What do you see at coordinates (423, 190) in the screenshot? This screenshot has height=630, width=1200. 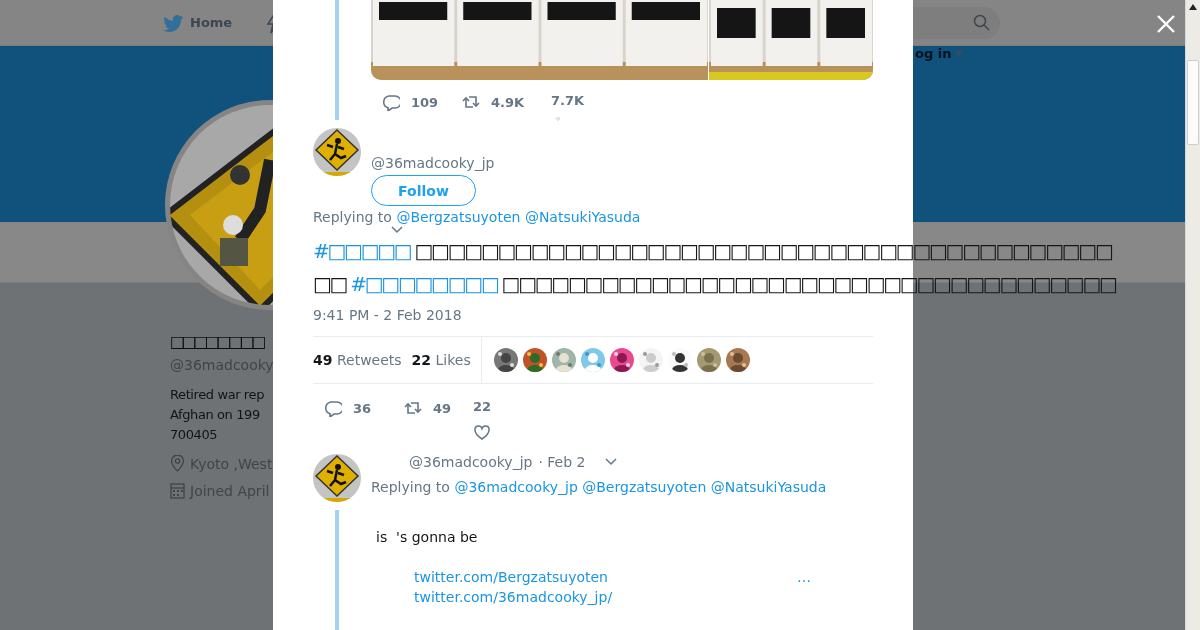 I see `follow-button: Follow` at bounding box center [423, 190].